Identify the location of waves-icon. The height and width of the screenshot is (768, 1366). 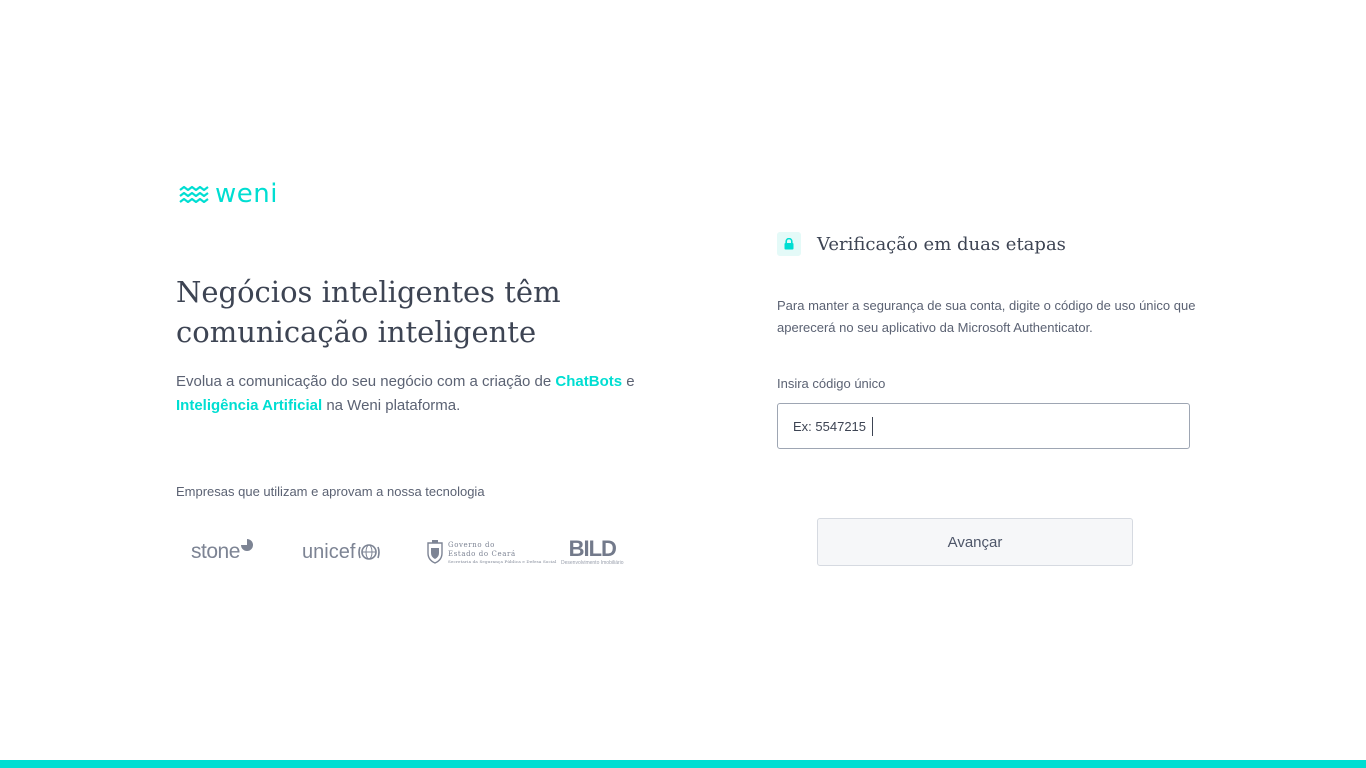
(194, 194).